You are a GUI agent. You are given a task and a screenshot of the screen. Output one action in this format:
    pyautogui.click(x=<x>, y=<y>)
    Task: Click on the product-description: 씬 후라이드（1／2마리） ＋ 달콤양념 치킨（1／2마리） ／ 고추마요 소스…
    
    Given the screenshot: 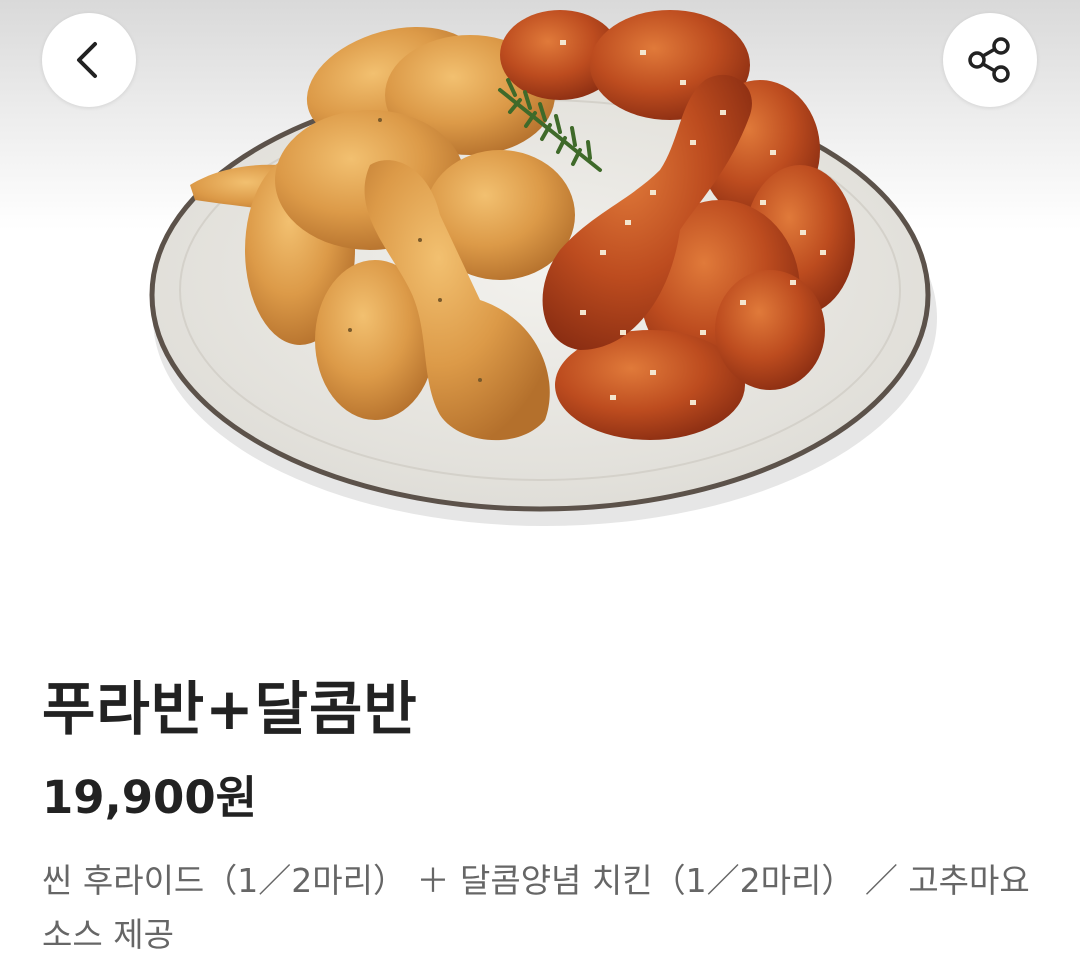 What is the action you would take?
    pyautogui.click(x=536, y=907)
    